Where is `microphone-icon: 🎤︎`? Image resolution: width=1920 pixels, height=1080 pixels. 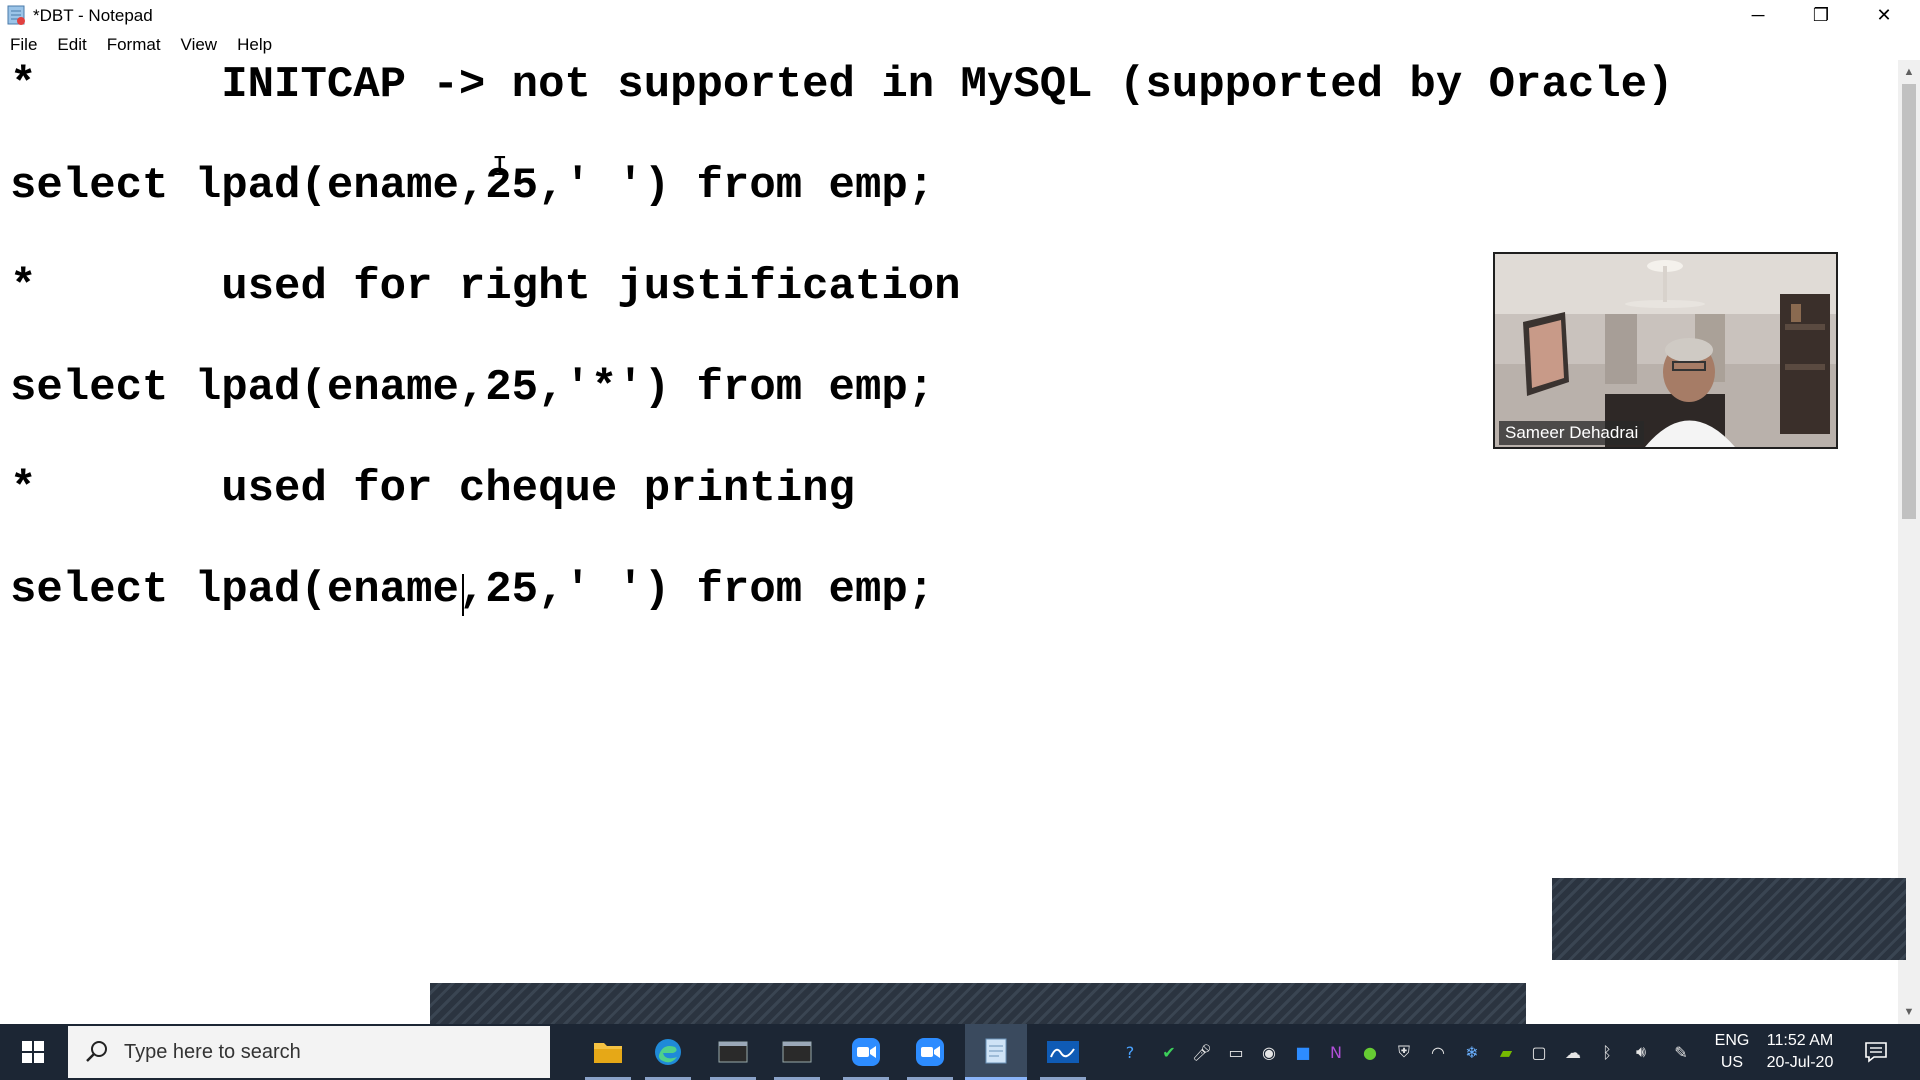
microphone-icon: 🎤︎ is located at coordinates (1202, 1052).